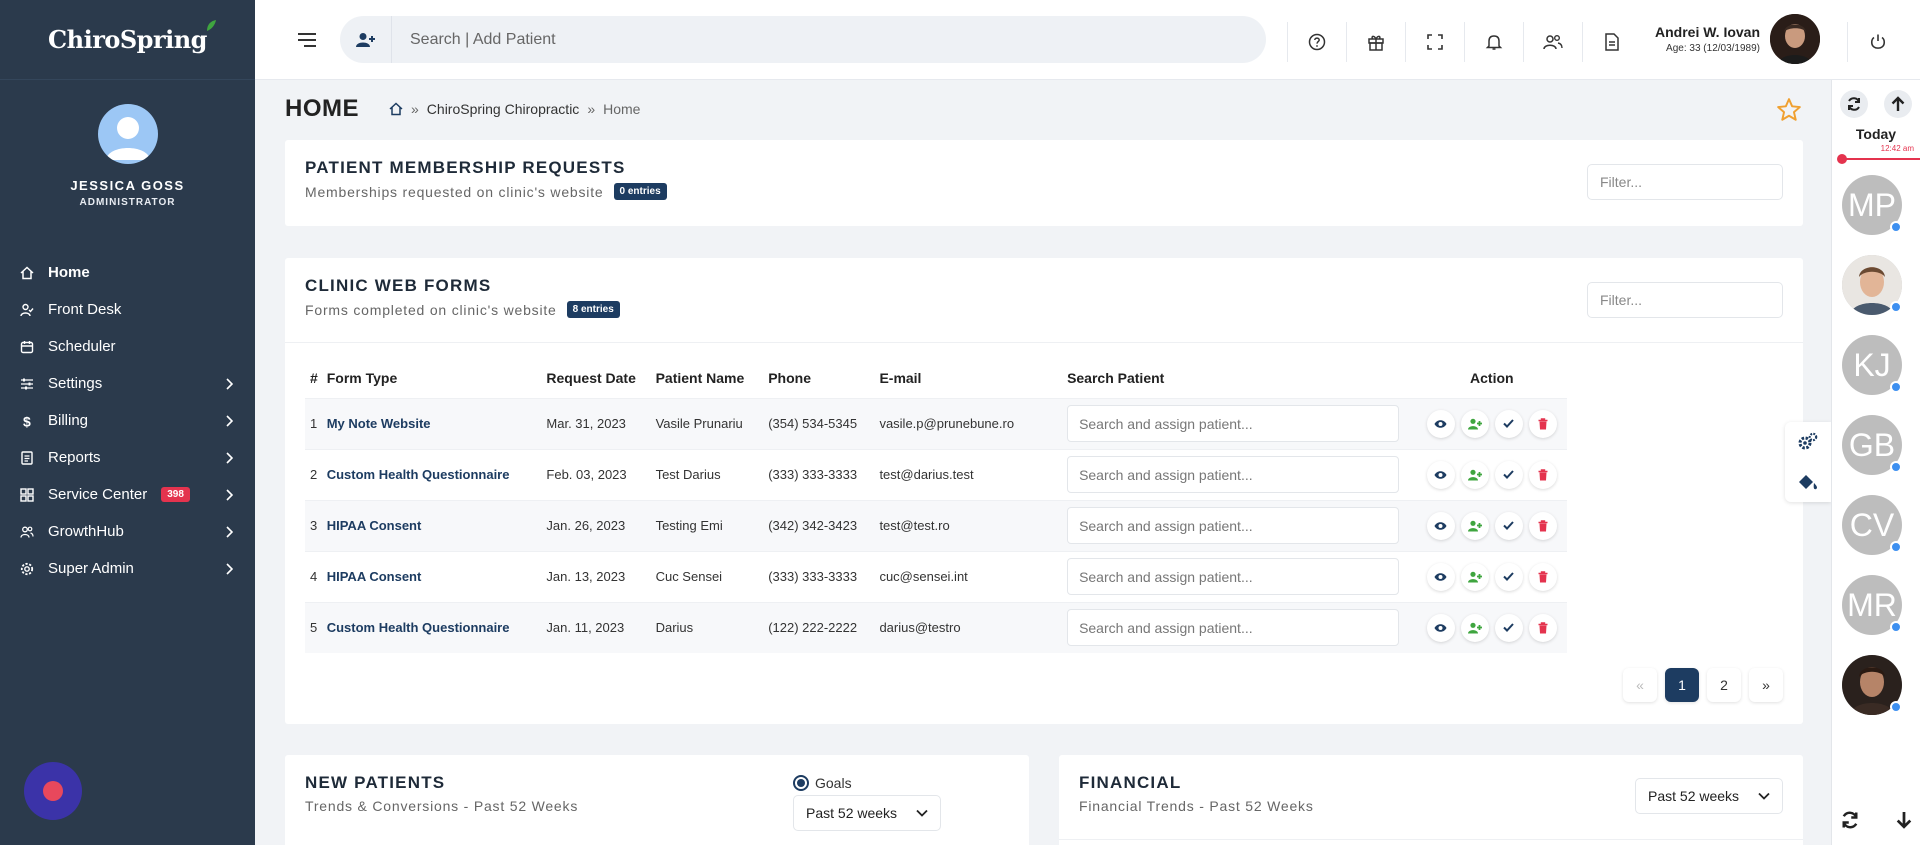 This screenshot has height=845, width=1920. Describe the element at coordinates (1789, 110) in the screenshot. I see `favorite-button` at that location.